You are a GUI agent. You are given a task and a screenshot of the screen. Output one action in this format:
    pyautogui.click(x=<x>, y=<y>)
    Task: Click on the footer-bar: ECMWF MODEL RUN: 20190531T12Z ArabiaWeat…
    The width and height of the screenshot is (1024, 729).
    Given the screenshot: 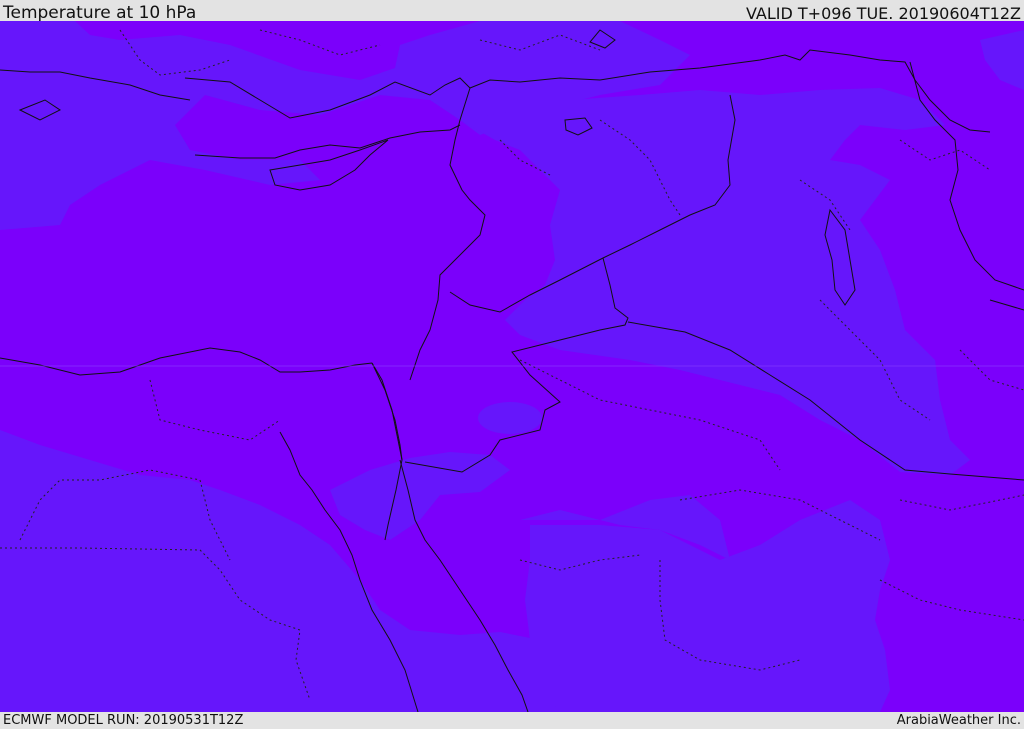 What is the action you would take?
    pyautogui.click(x=512, y=720)
    